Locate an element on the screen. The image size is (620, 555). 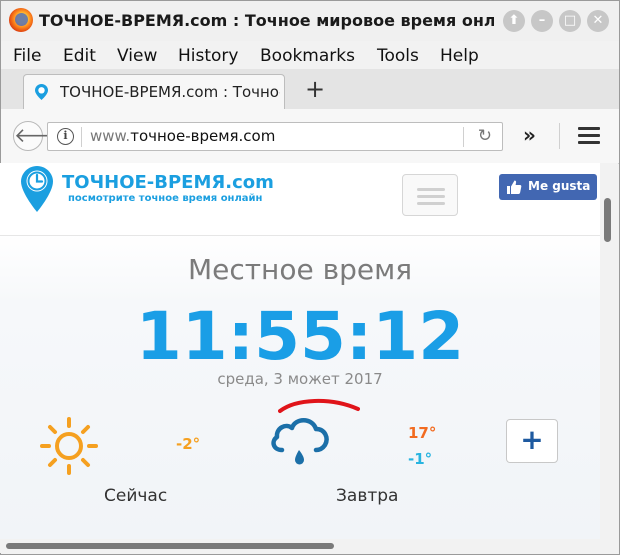
menu-file: File is located at coordinates (27, 56).